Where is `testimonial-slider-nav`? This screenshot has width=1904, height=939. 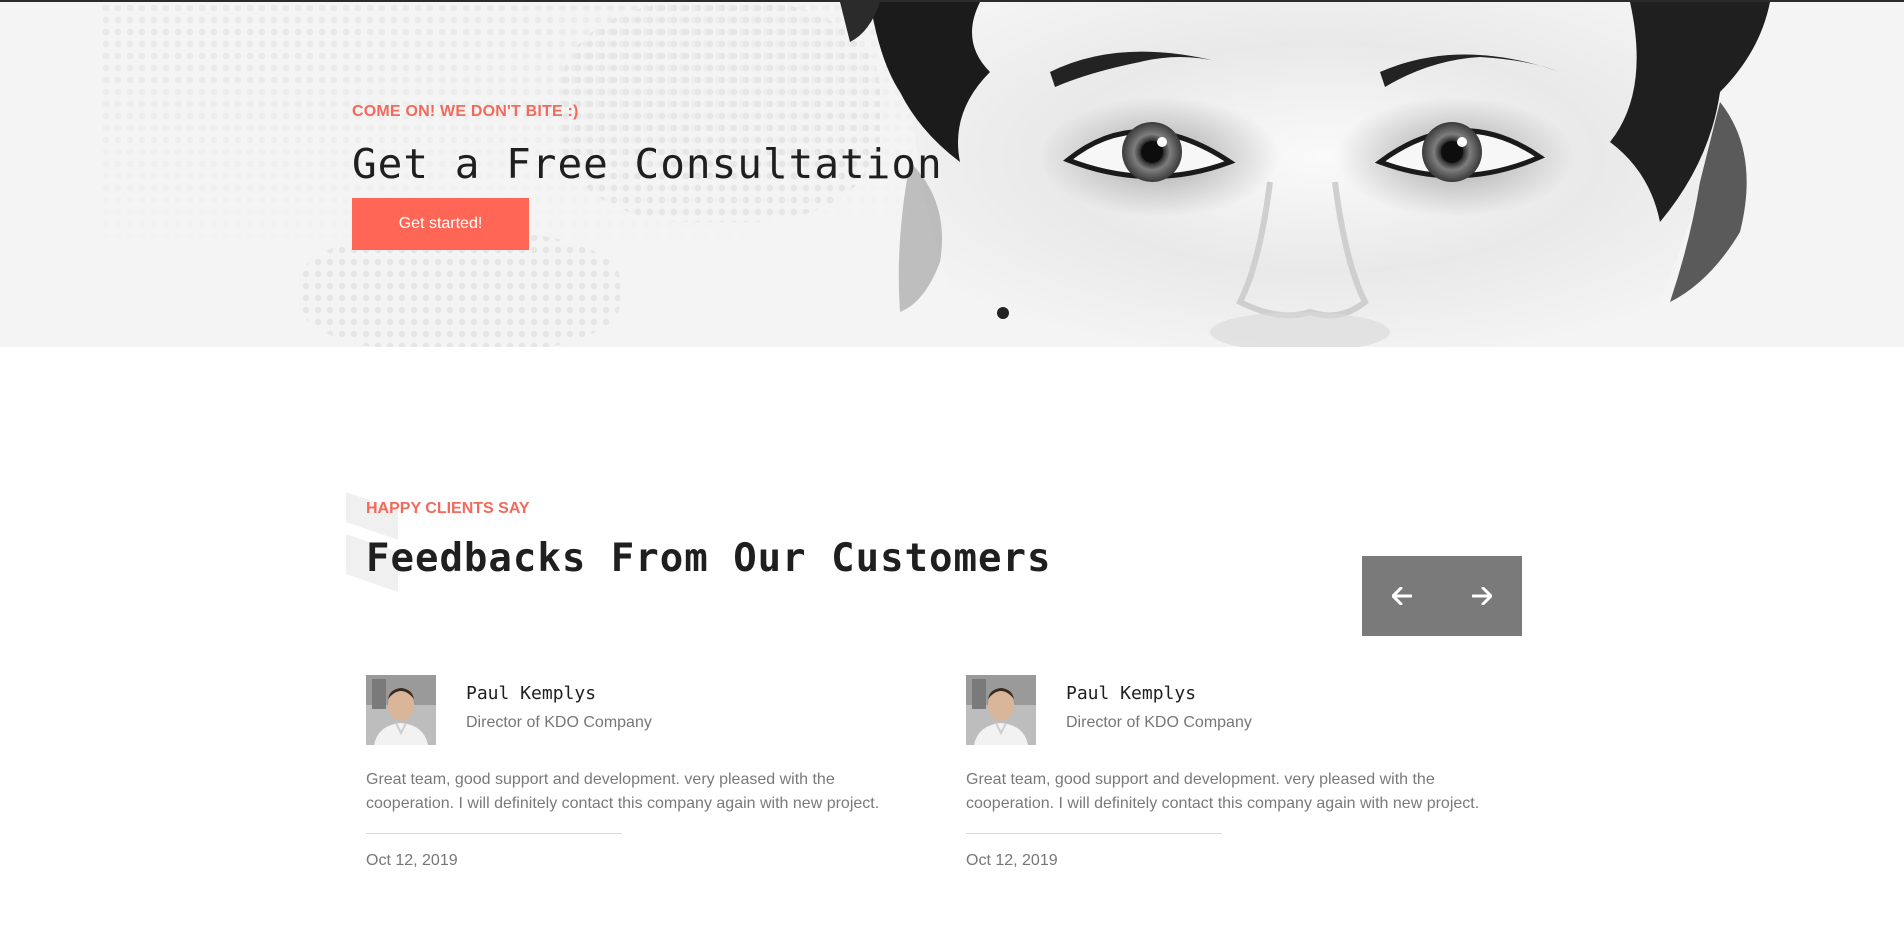
testimonial-slider-nav is located at coordinates (1442, 596).